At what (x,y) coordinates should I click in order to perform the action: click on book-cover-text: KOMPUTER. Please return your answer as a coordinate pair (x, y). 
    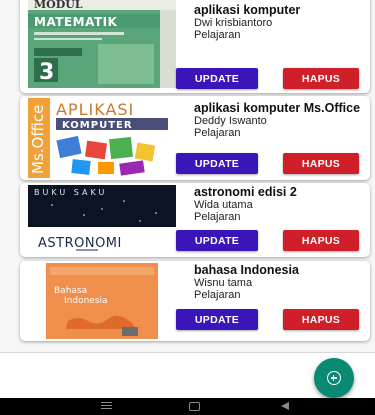
    Looking at the image, I should click on (97, 125).